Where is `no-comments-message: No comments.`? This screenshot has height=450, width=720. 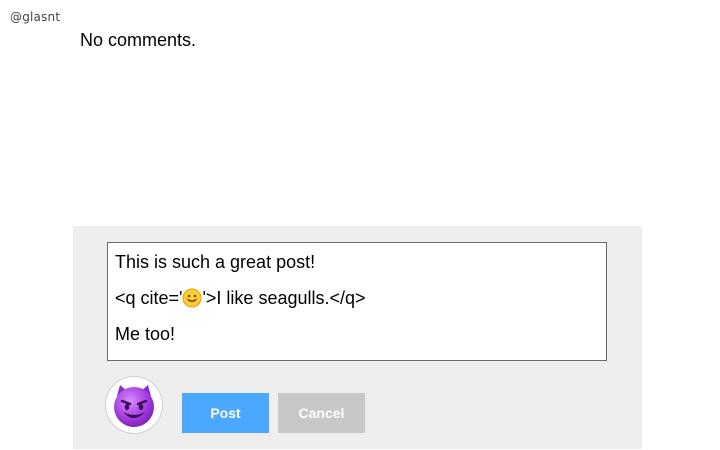 no-comments-message: No comments. is located at coordinates (138, 40).